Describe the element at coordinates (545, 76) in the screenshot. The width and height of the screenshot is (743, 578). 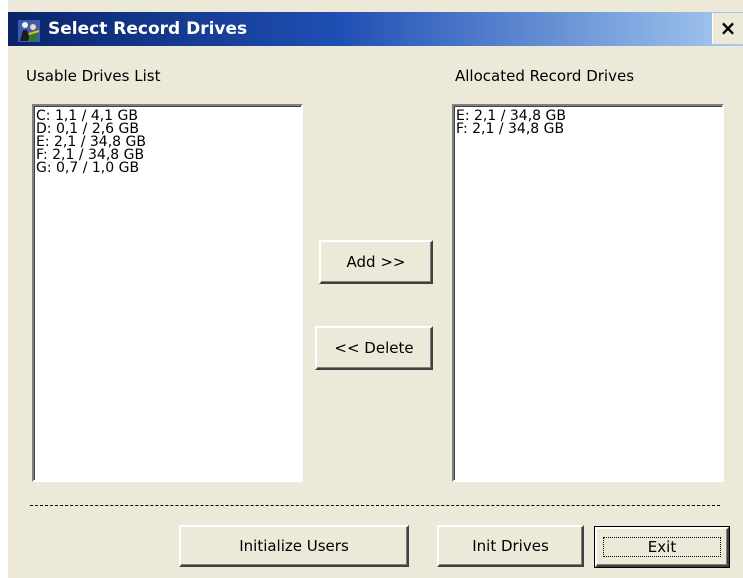
I see `allocated-drives-label: Allocated Record Drives` at that location.